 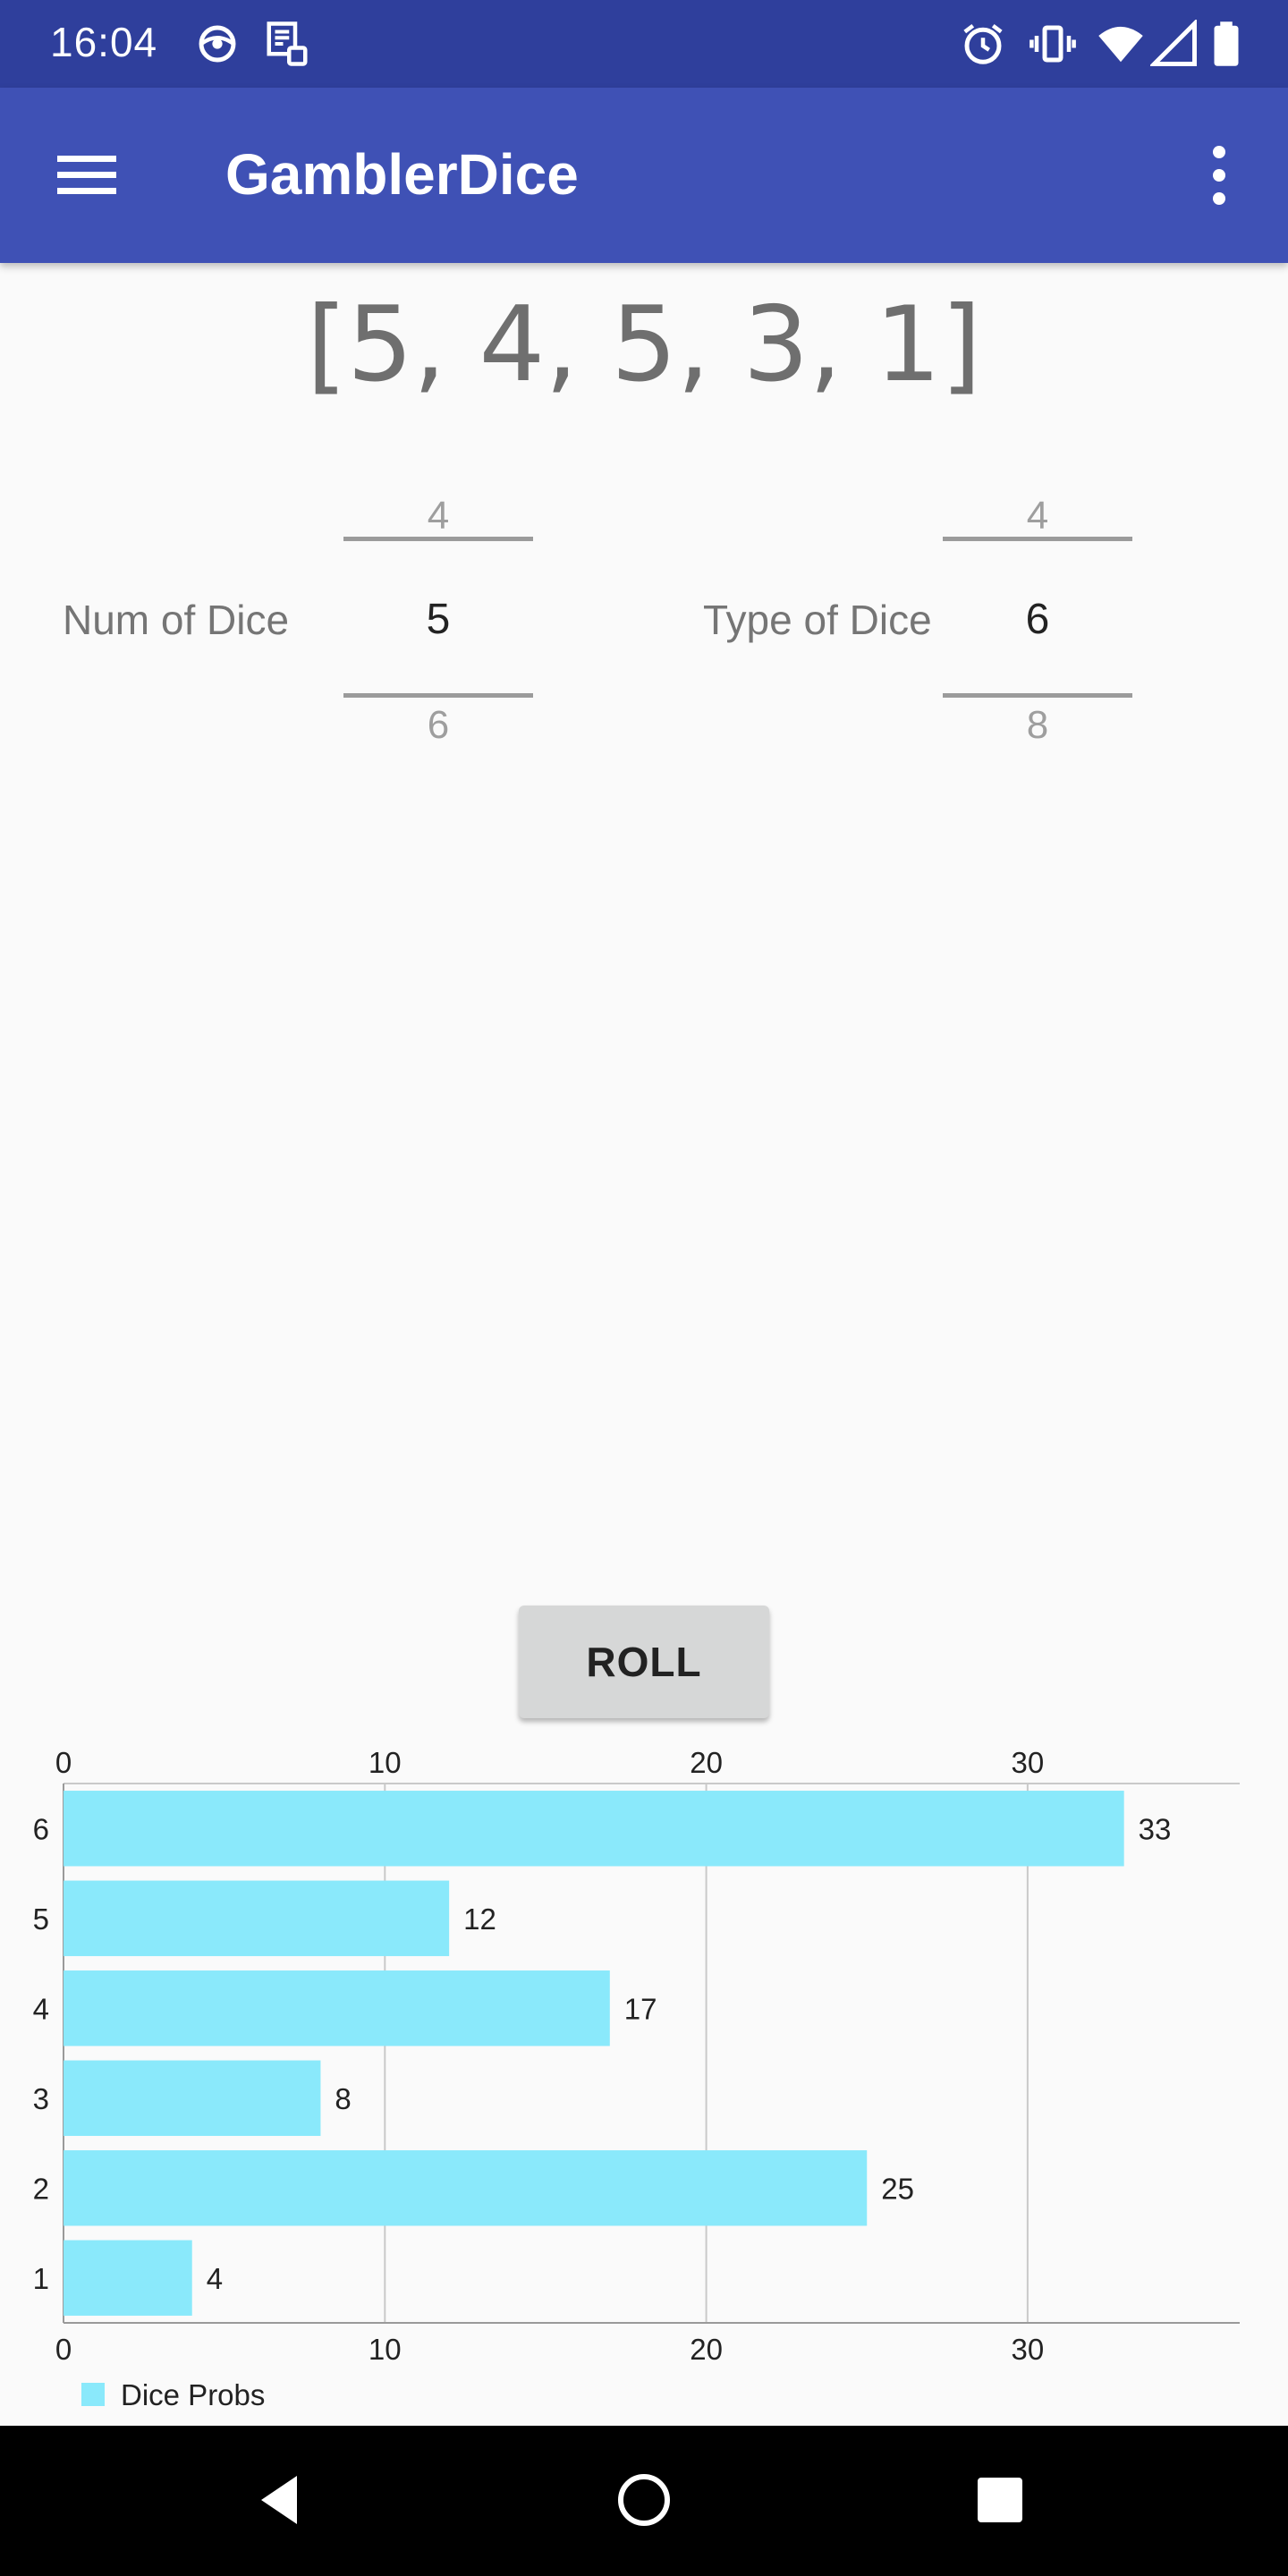 I want to click on x-tick-label-top: 0, so click(x=63, y=1762).